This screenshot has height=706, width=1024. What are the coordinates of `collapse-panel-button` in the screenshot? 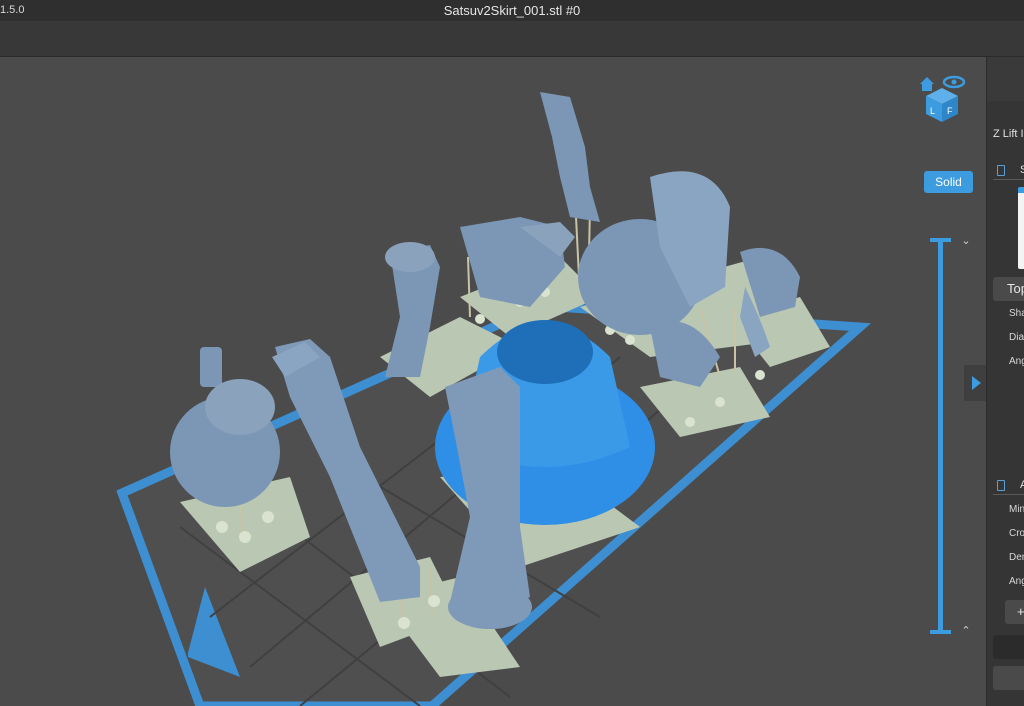 It's located at (975, 383).